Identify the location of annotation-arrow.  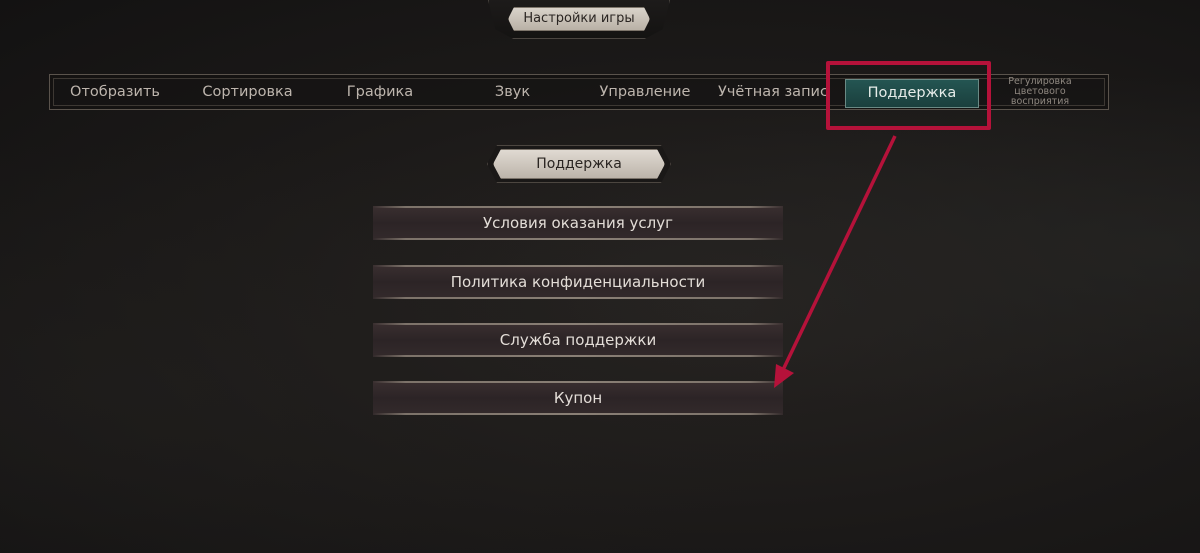
(835, 261).